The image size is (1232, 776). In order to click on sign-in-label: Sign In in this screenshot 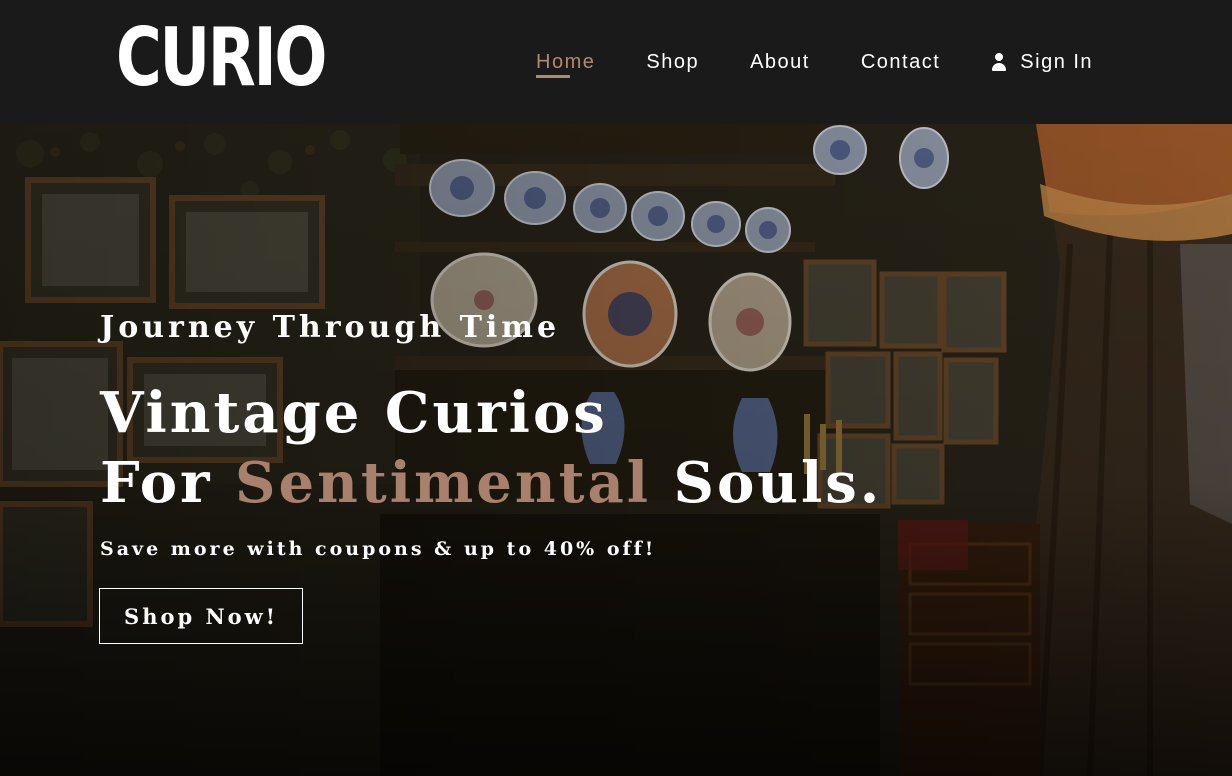, I will do `click(1057, 62)`.